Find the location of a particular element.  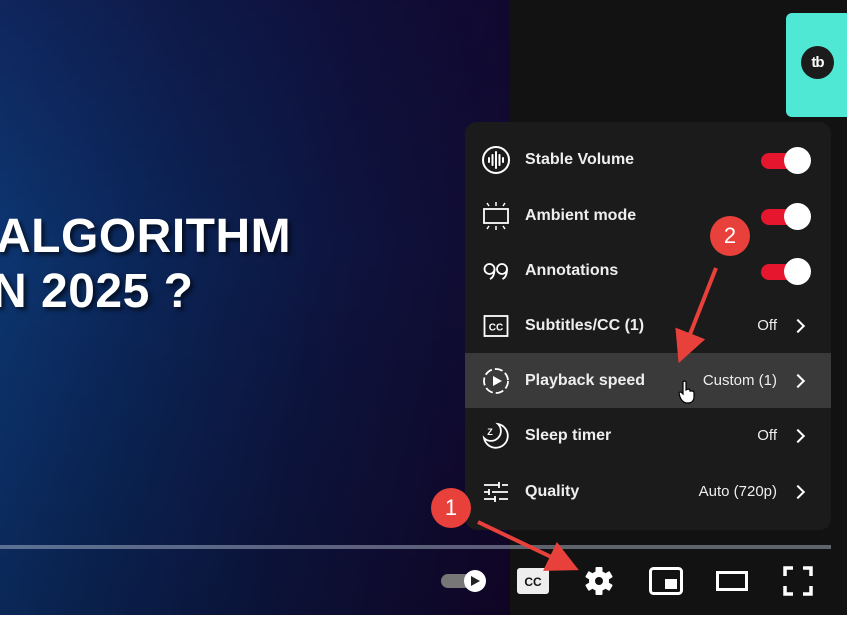

hand-cursor-icon is located at coordinates (686, 392).